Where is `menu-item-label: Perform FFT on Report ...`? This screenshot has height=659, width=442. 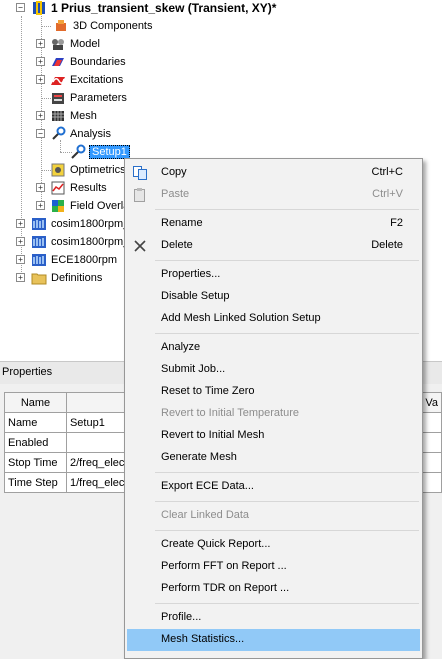 menu-item-label: Perform FFT on Report ... is located at coordinates (224, 566).